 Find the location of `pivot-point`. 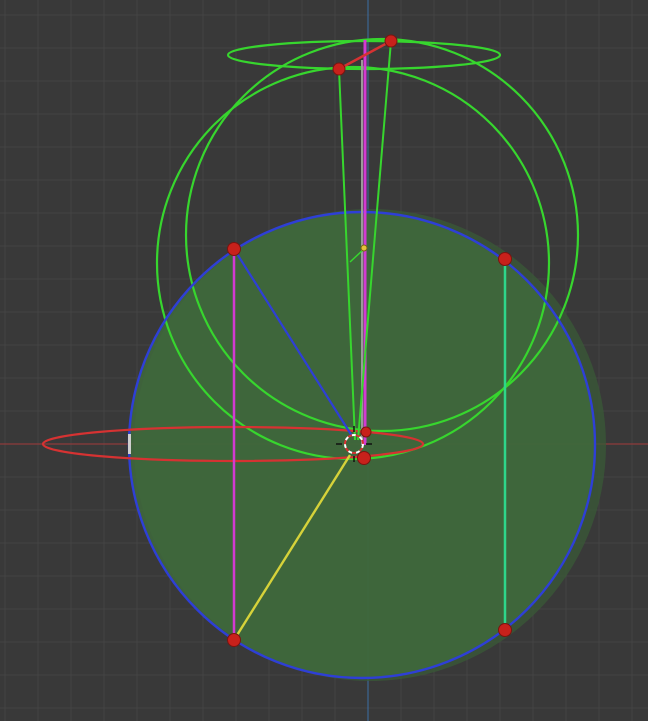

pivot-point is located at coordinates (364, 248).